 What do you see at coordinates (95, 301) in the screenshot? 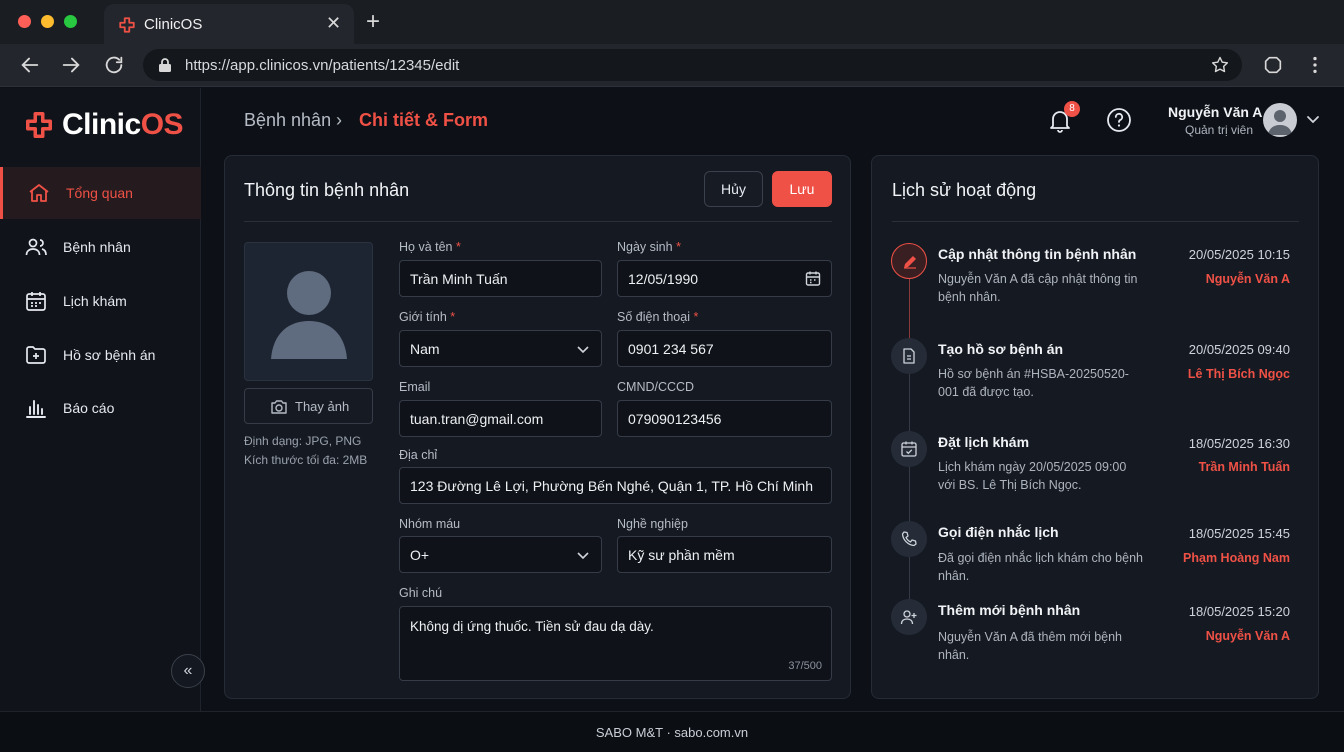
I see `sidebar-item-label: Lịch khám` at bounding box center [95, 301].